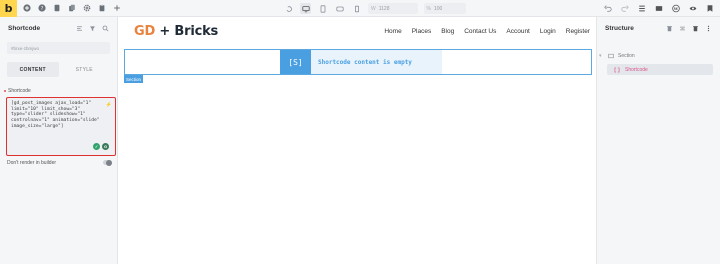  I want to click on help-icon: ?, so click(42, 8).